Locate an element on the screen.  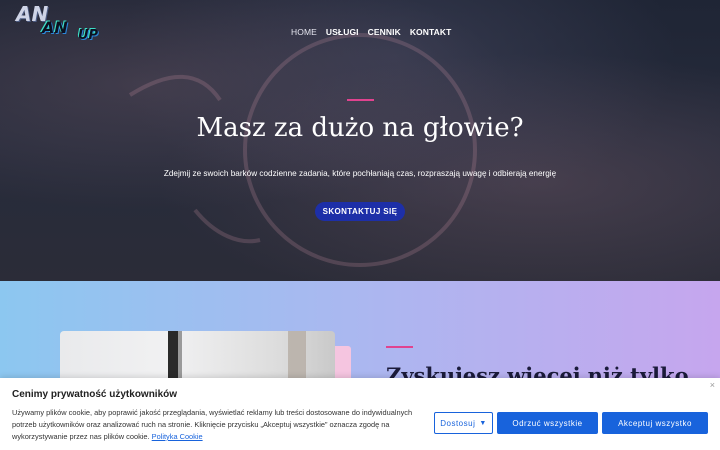
site-logo: AN AN UP is located at coordinates (62, 26).